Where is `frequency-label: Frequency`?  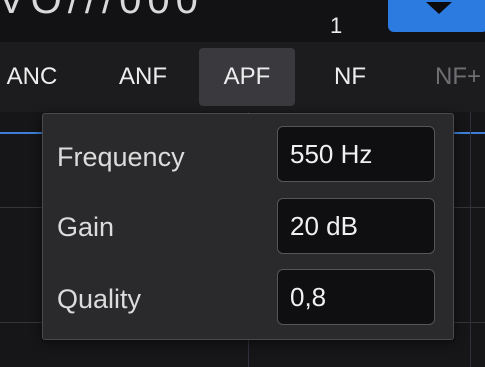
frequency-label: Frequency is located at coordinates (121, 157).